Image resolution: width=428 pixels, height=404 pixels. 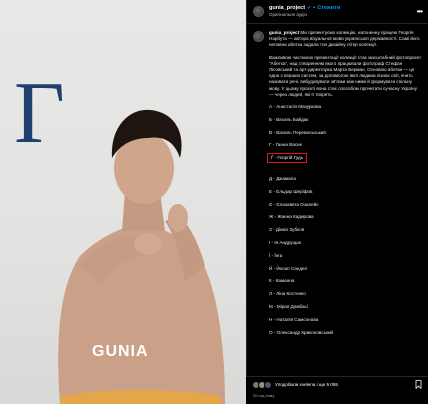 What do you see at coordinates (294, 319) in the screenshot?
I see `list-item: Н - Наталія Самсонова` at bounding box center [294, 319].